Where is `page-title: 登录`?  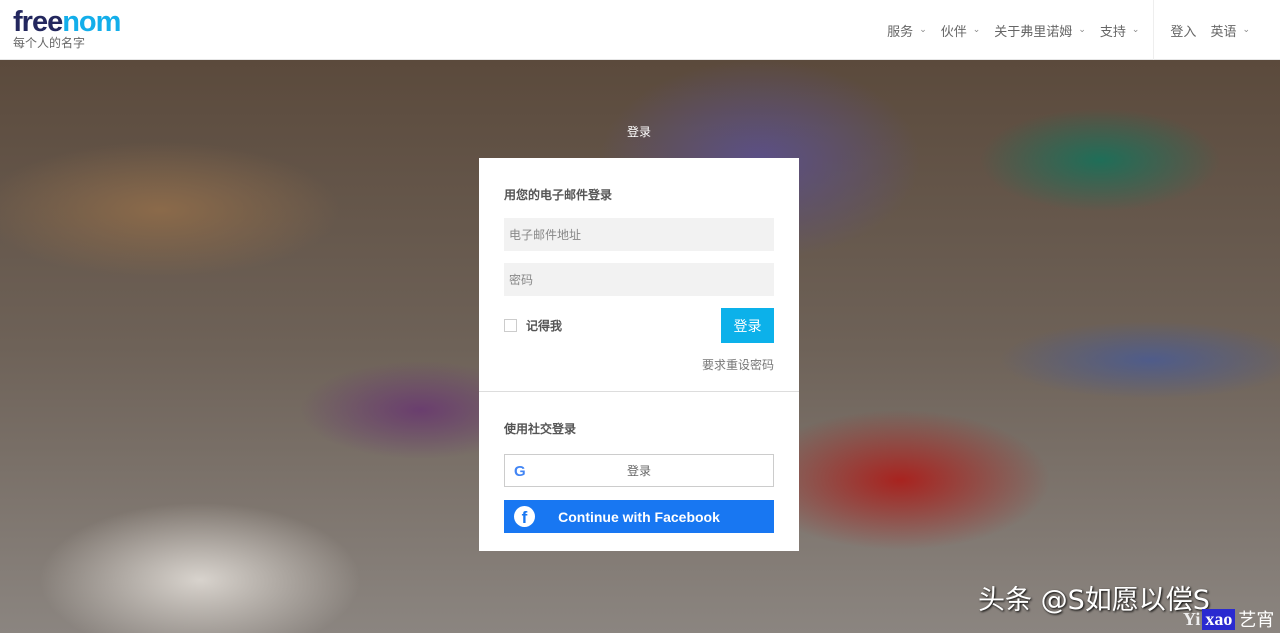
page-title: 登录 is located at coordinates (639, 132).